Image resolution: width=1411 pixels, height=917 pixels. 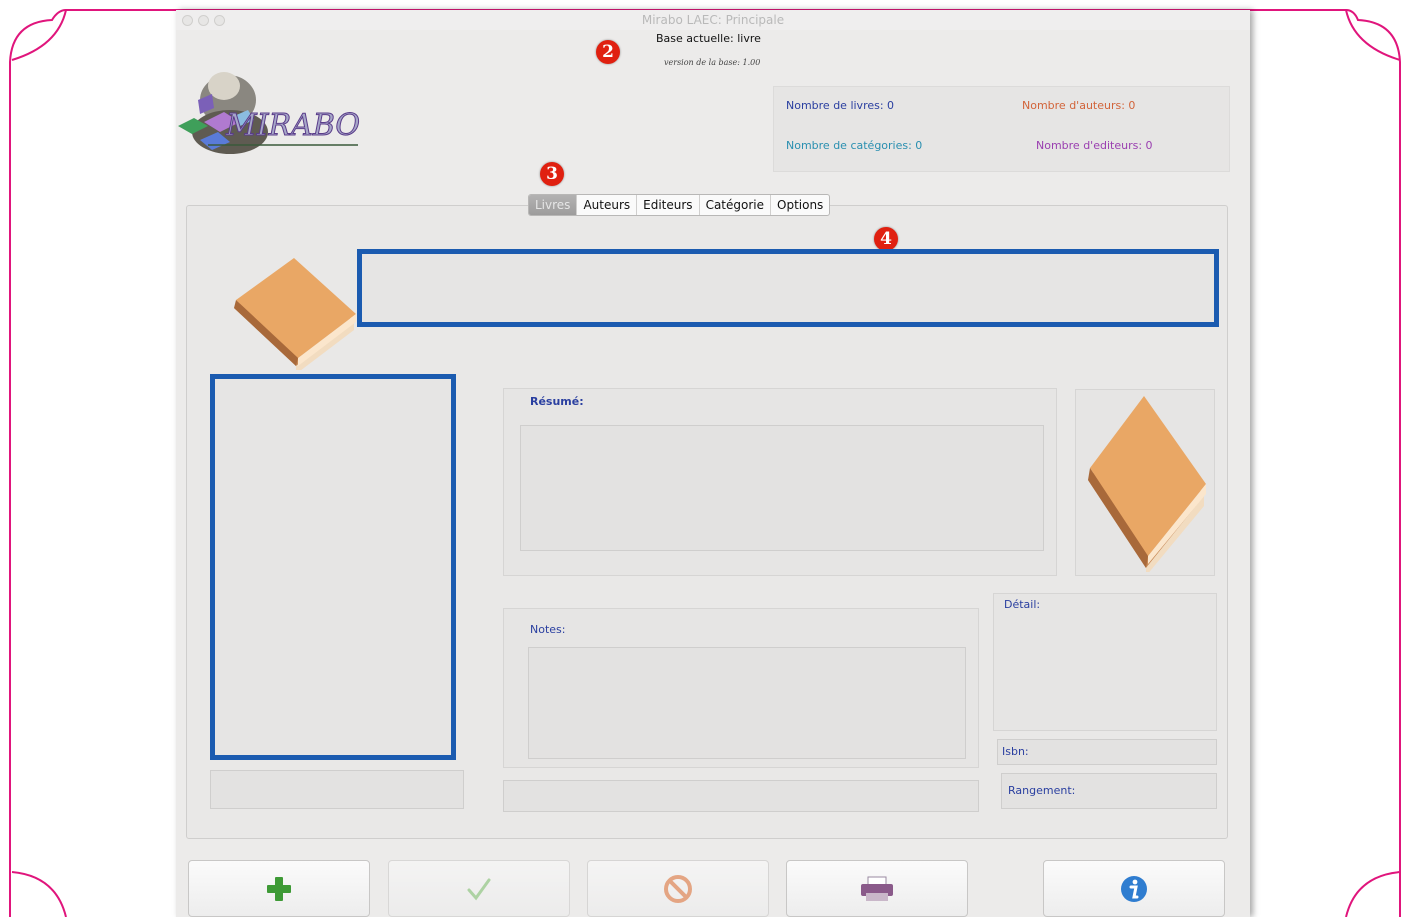 What do you see at coordinates (708, 38) in the screenshot?
I see `current-base-label: Base actuelle: livre` at bounding box center [708, 38].